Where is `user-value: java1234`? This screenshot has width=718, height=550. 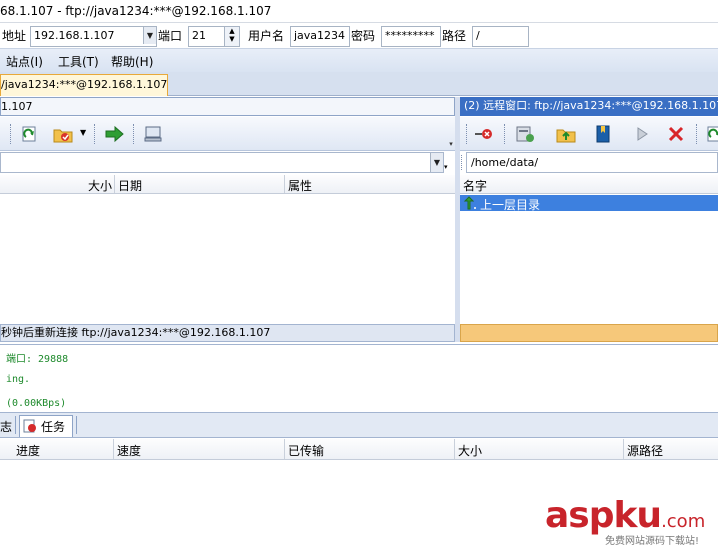
user-value: java1234 is located at coordinates (320, 35).